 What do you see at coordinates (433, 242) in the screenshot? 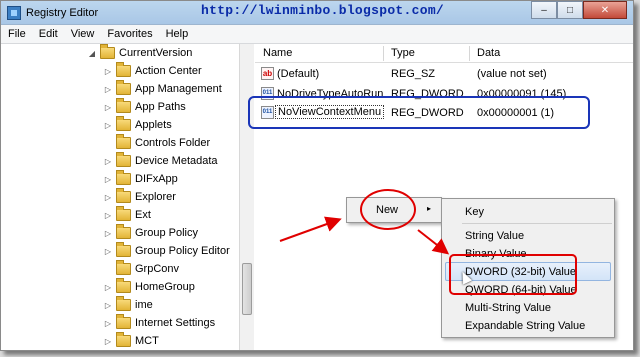
I see `annotation-arrow-to-dword` at bounding box center [433, 242].